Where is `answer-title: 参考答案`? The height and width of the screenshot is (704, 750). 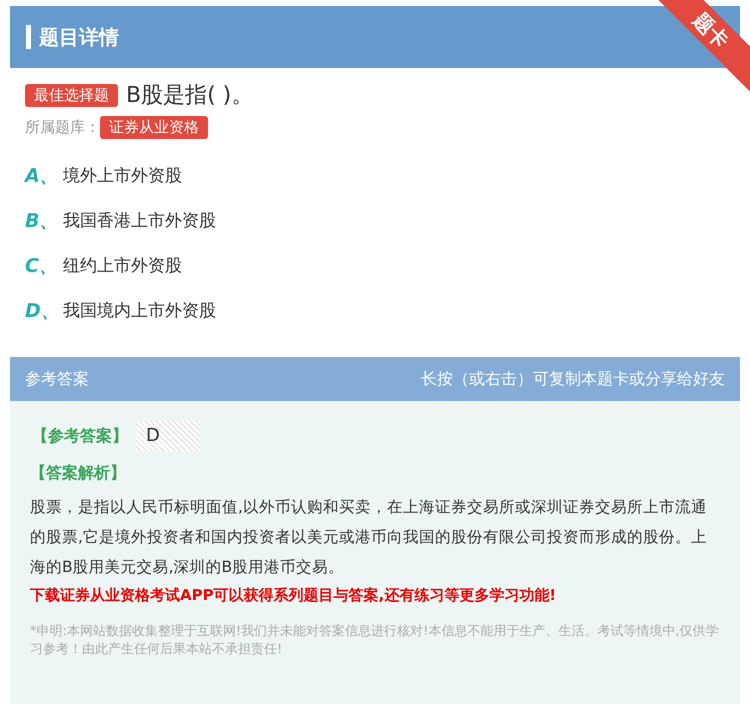
answer-title: 参考答案 is located at coordinates (57, 379).